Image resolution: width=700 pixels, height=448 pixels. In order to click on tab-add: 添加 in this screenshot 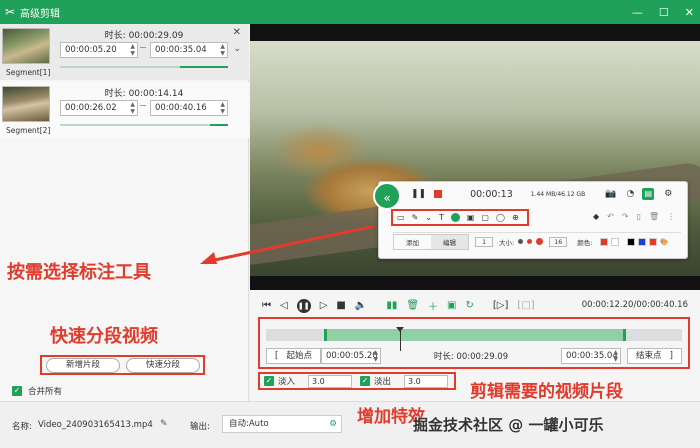, I will do `click(412, 242)`.